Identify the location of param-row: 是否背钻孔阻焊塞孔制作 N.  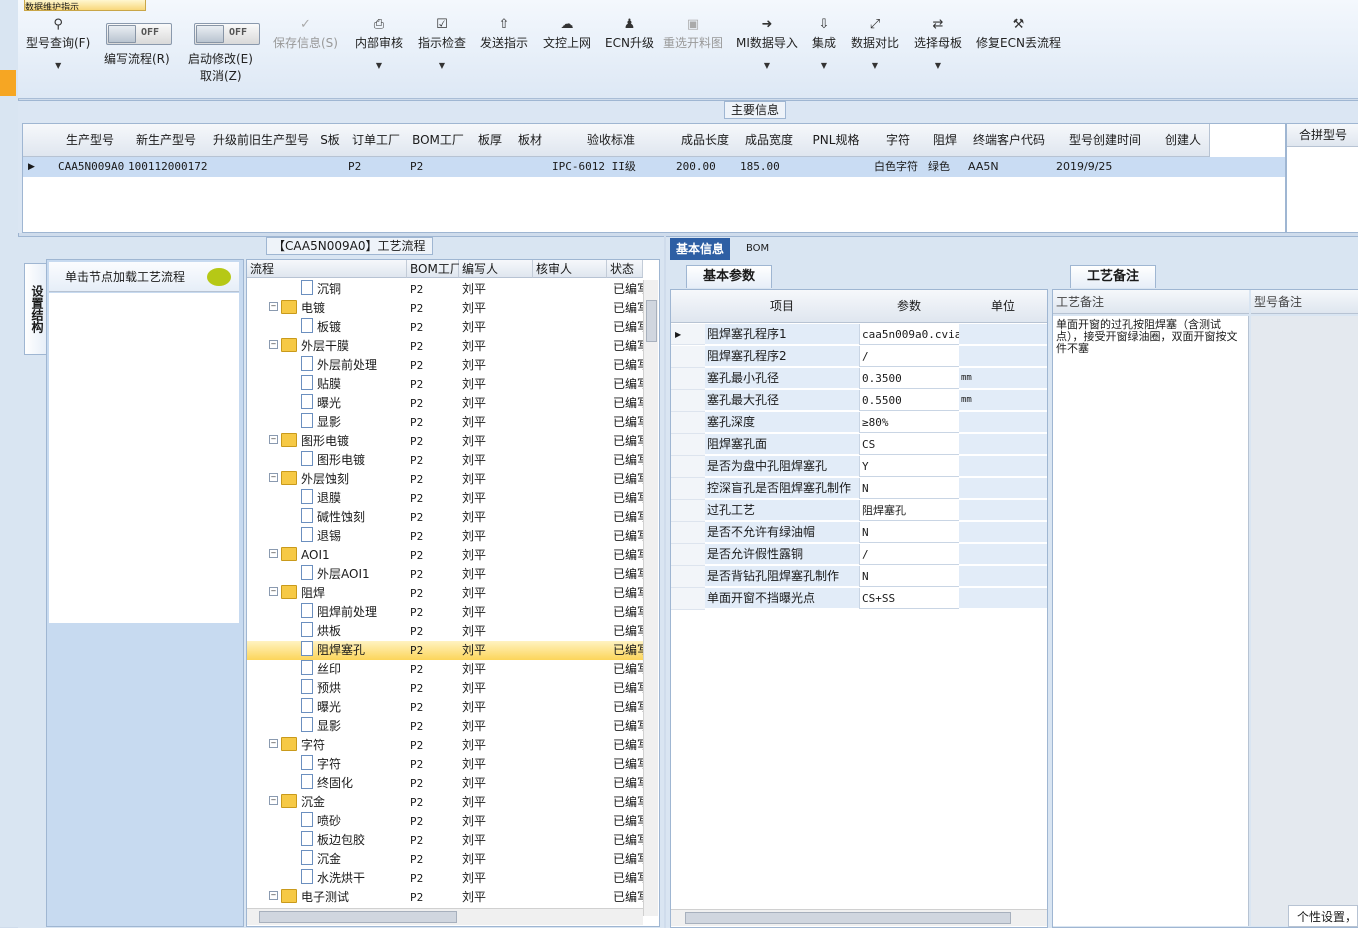
(859, 577).